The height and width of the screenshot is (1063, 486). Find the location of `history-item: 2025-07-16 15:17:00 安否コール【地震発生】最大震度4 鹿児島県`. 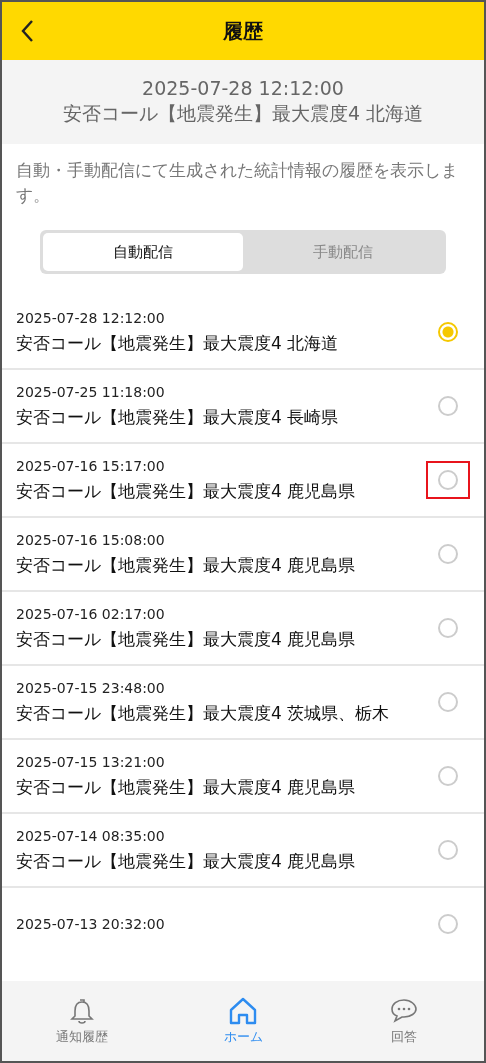

history-item: 2025-07-16 15:17:00 安否コール【地震発生】最大震度4 鹿児島県 is located at coordinates (243, 481).